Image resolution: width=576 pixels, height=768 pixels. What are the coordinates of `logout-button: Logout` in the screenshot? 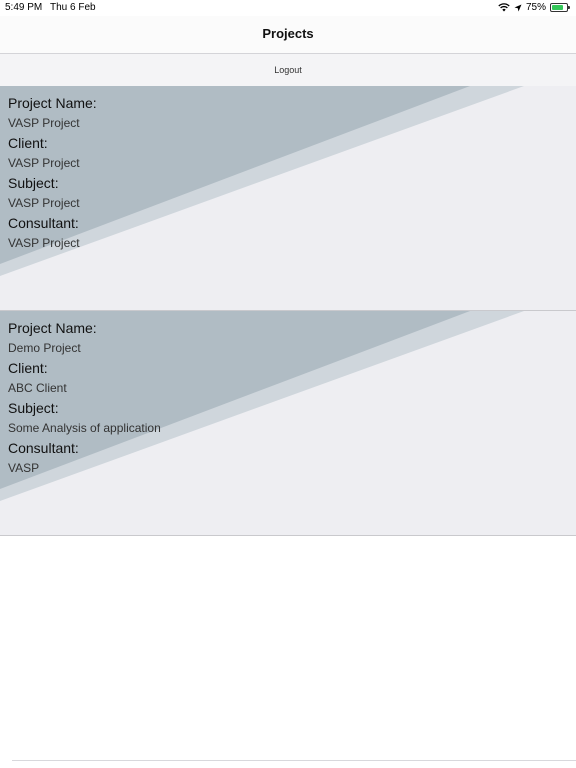 It's located at (288, 70).